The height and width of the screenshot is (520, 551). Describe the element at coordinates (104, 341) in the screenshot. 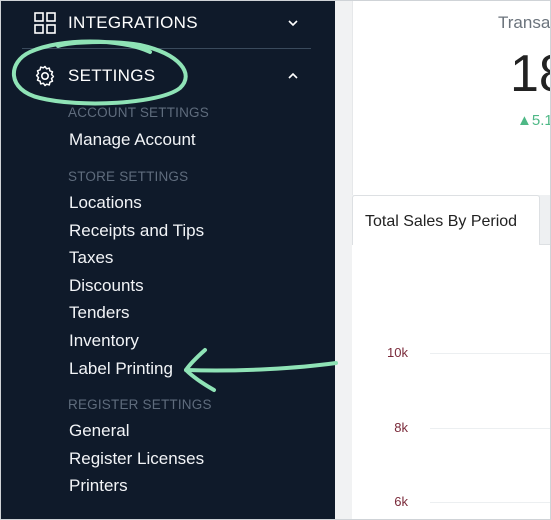

I see `menu-item-inventory: Inventory` at that location.